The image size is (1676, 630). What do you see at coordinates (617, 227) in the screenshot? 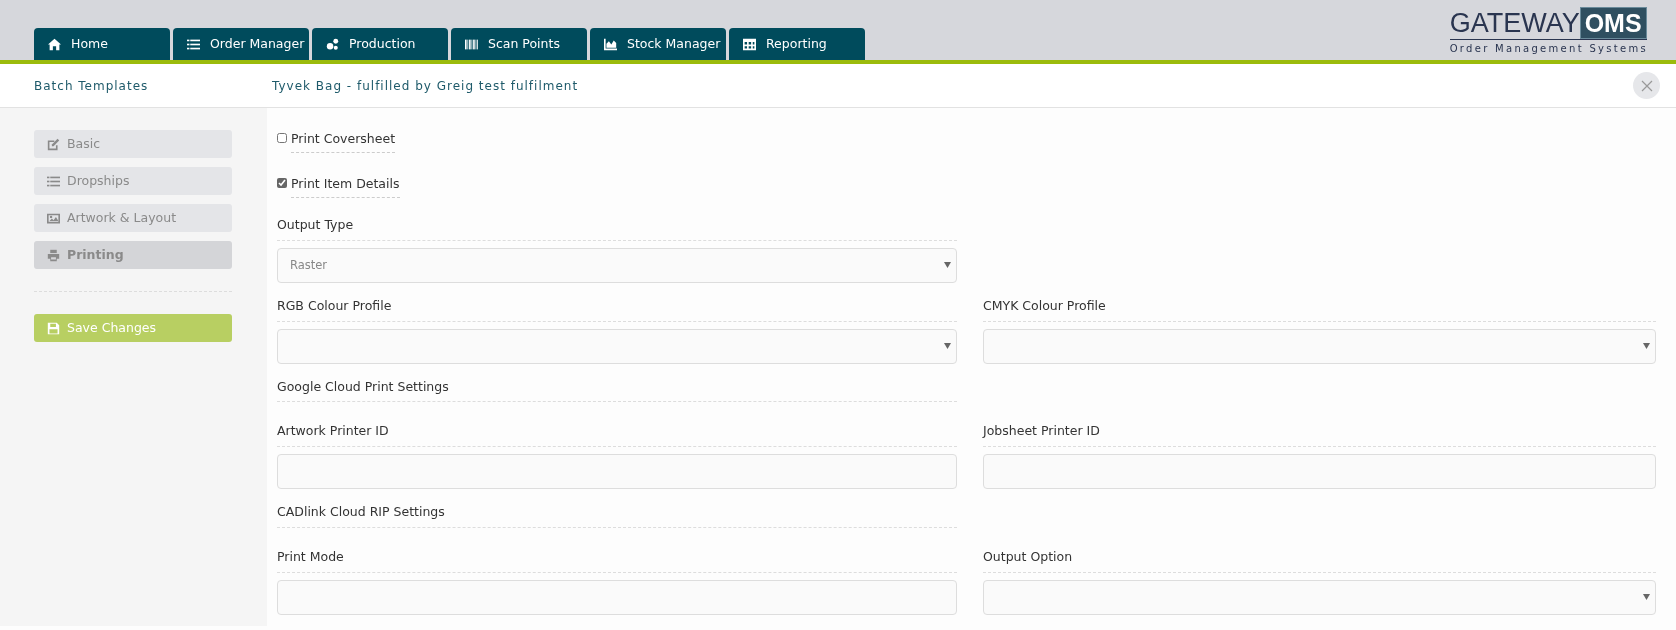
I see `field-label: Output Type` at bounding box center [617, 227].